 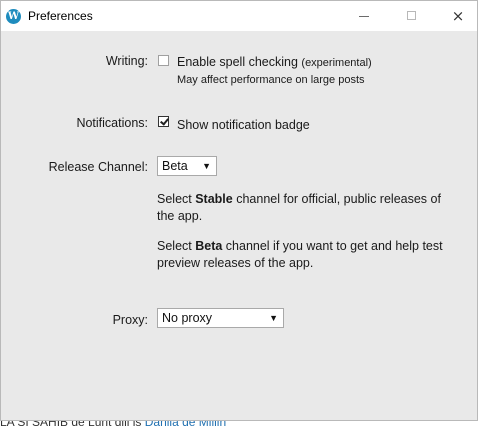 What do you see at coordinates (457, 16) in the screenshot?
I see `close-icon: ×` at bounding box center [457, 16].